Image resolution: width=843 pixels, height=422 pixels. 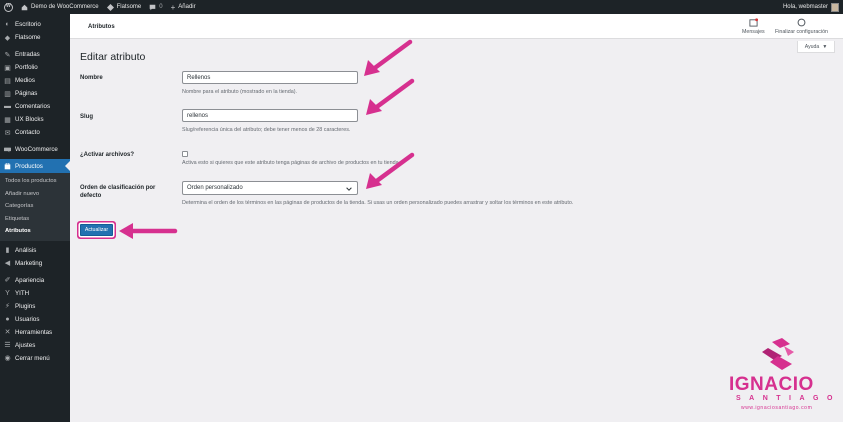 What do you see at coordinates (24, 7) in the screenshot?
I see `home-icon` at bounding box center [24, 7].